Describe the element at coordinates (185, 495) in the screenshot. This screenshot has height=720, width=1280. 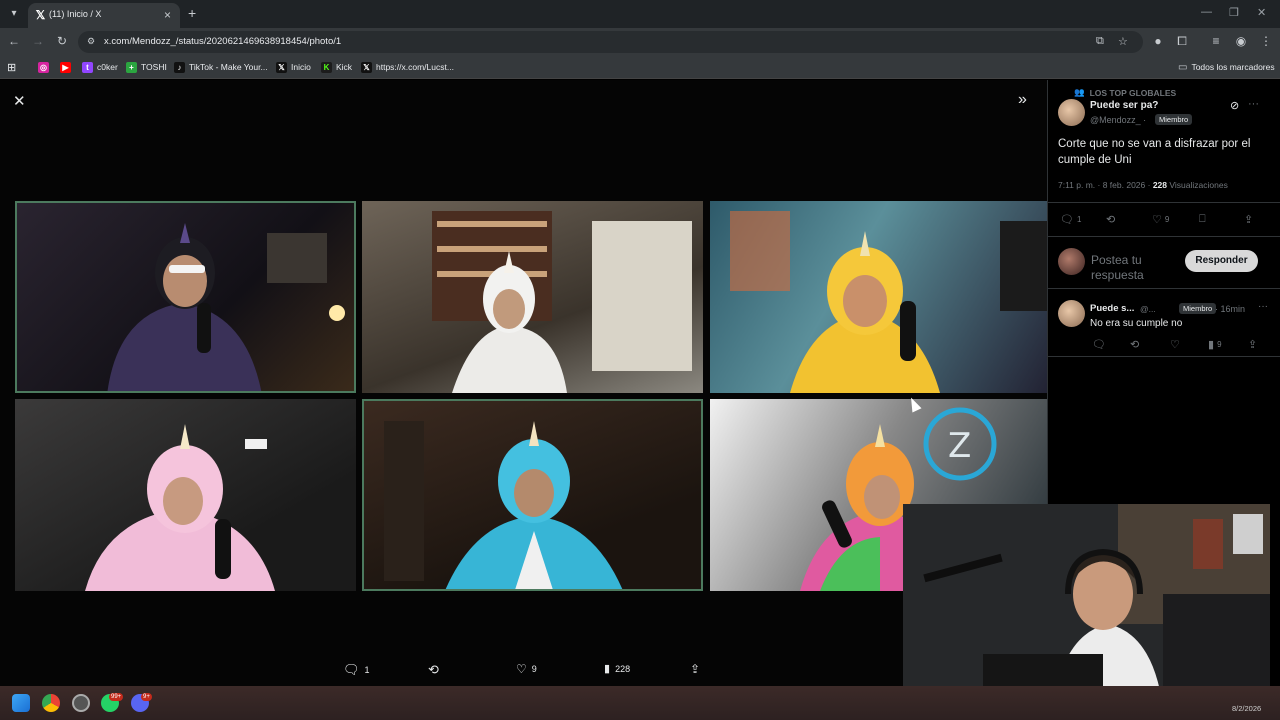
I see `video-cell-pink-unicorn` at that location.